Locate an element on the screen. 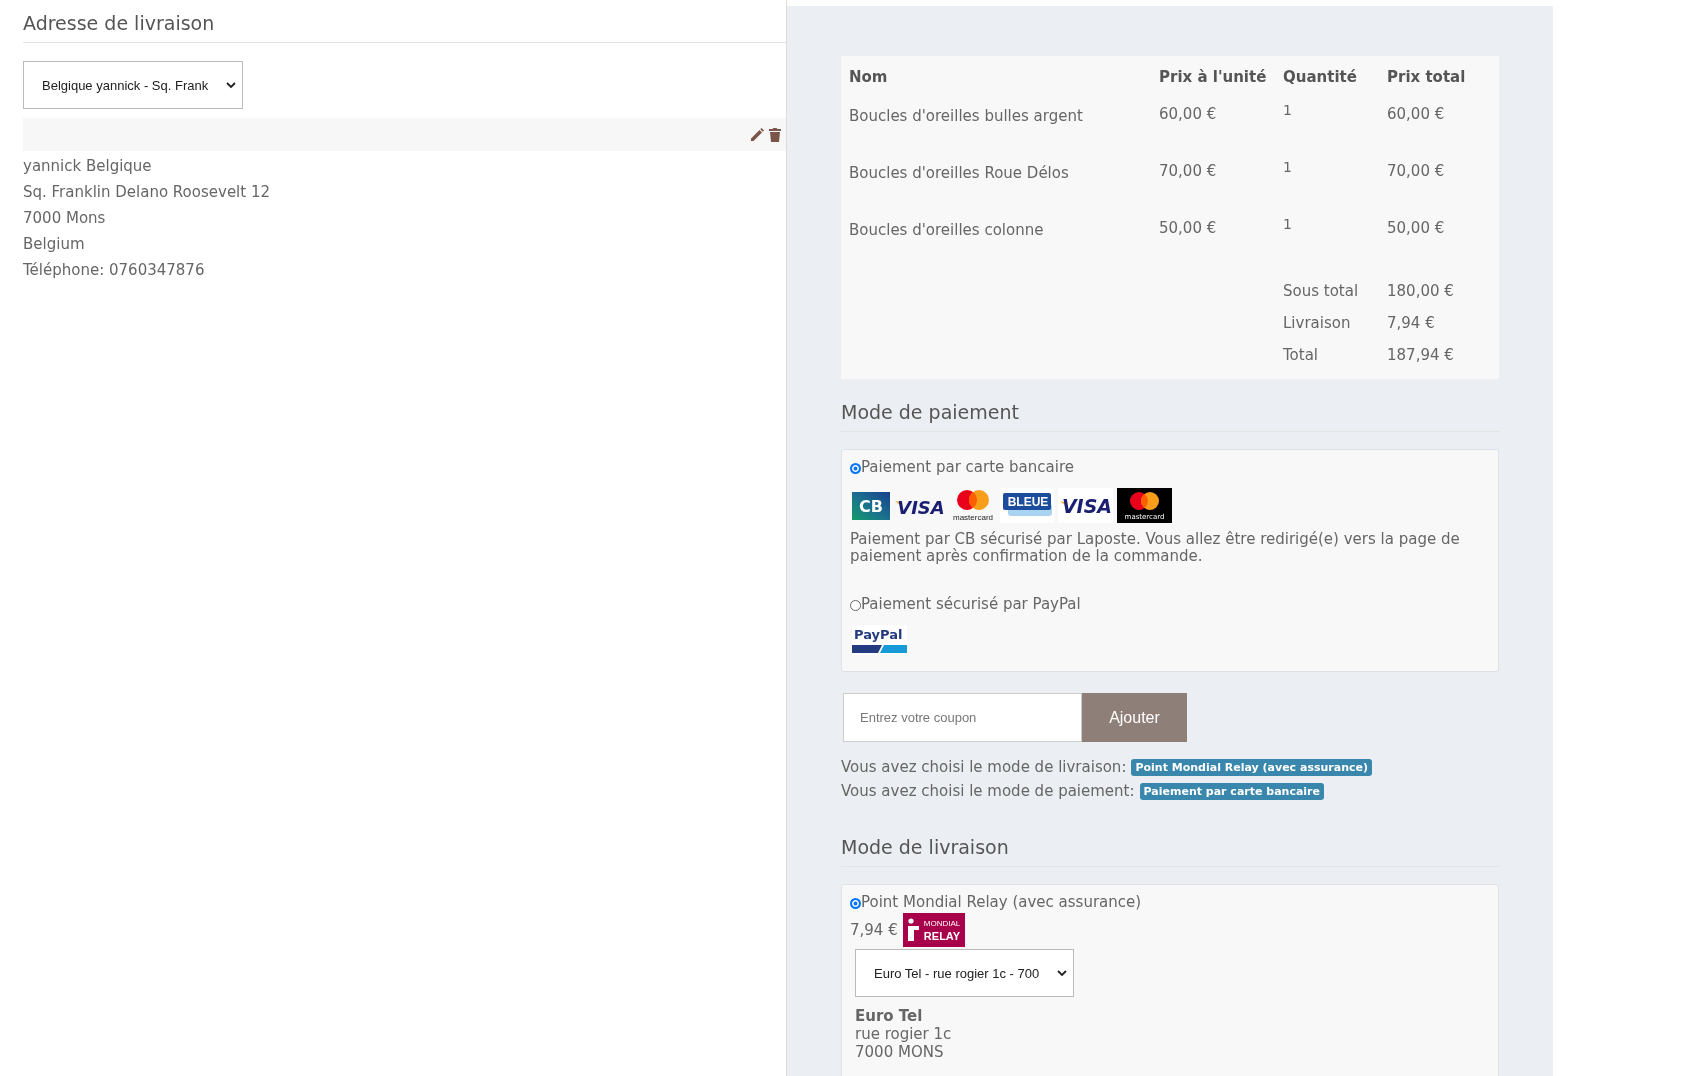  address-line: 7000 Mons is located at coordinates (65, 218).